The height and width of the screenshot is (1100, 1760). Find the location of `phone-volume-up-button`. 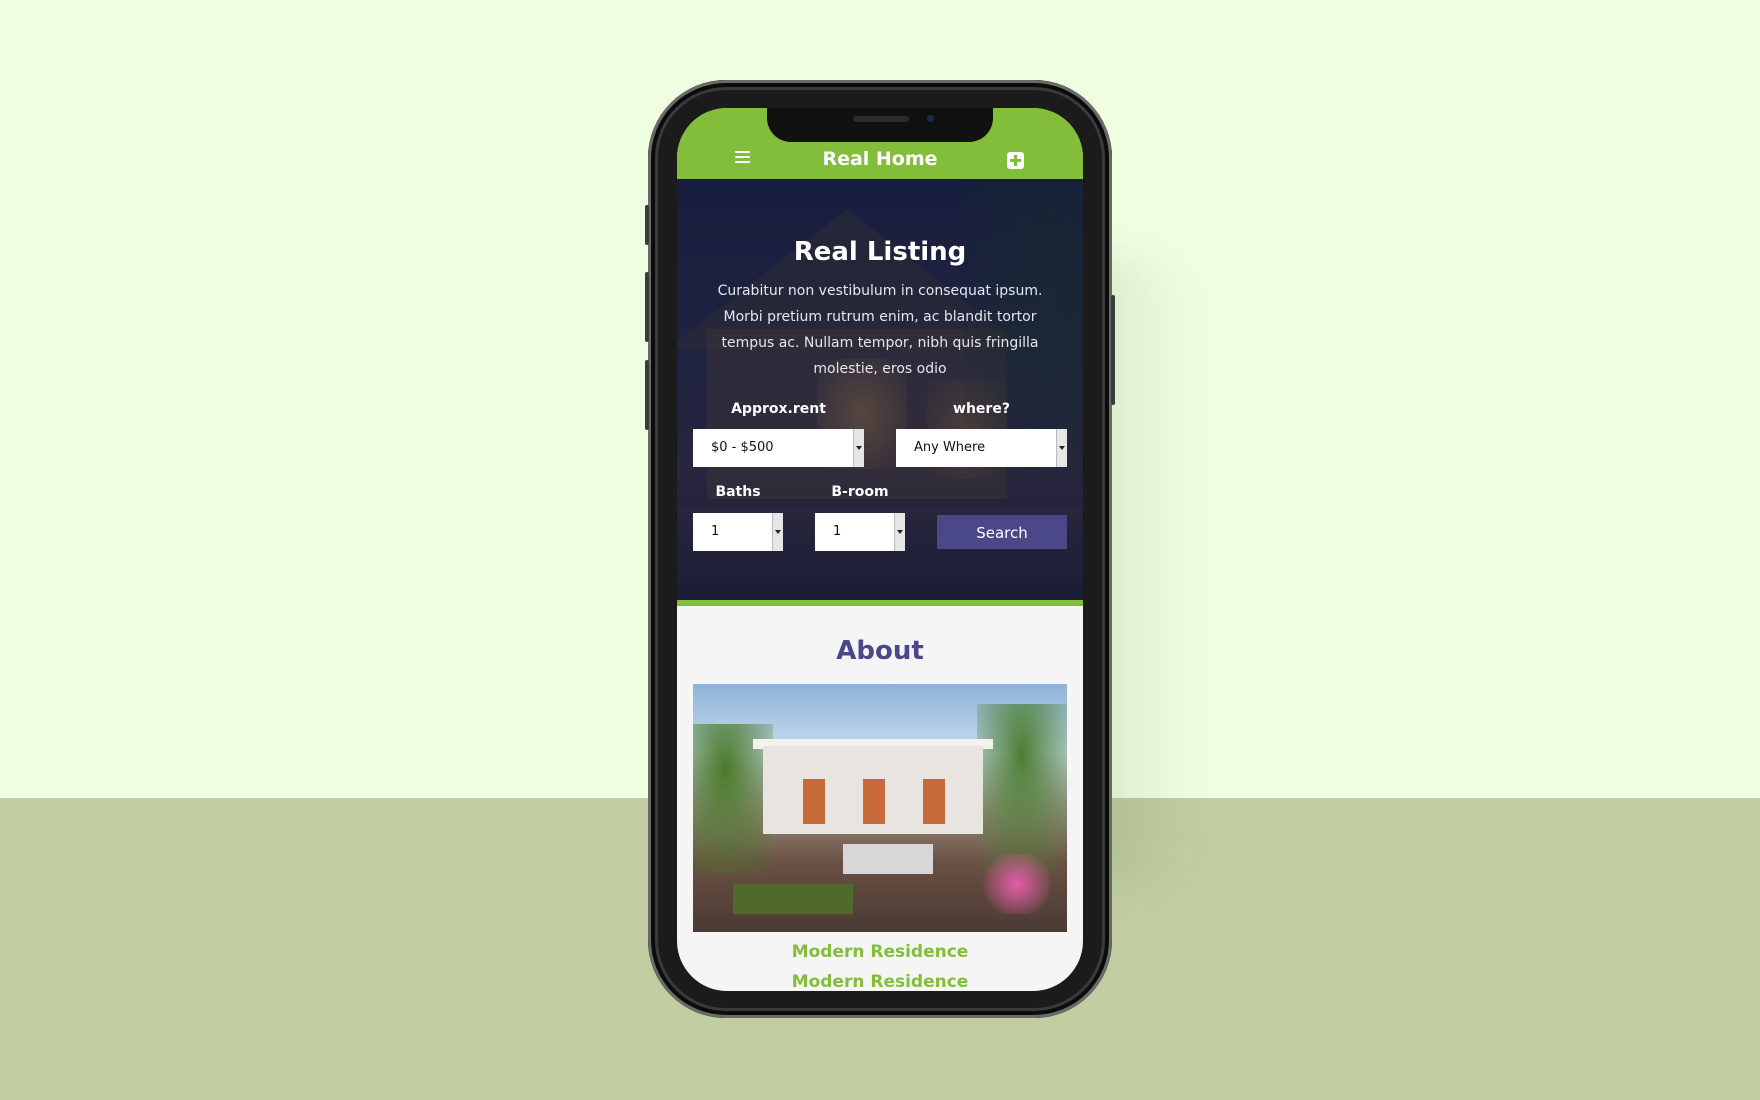

phone-volume-up-button is located at coordinates (647, 307).